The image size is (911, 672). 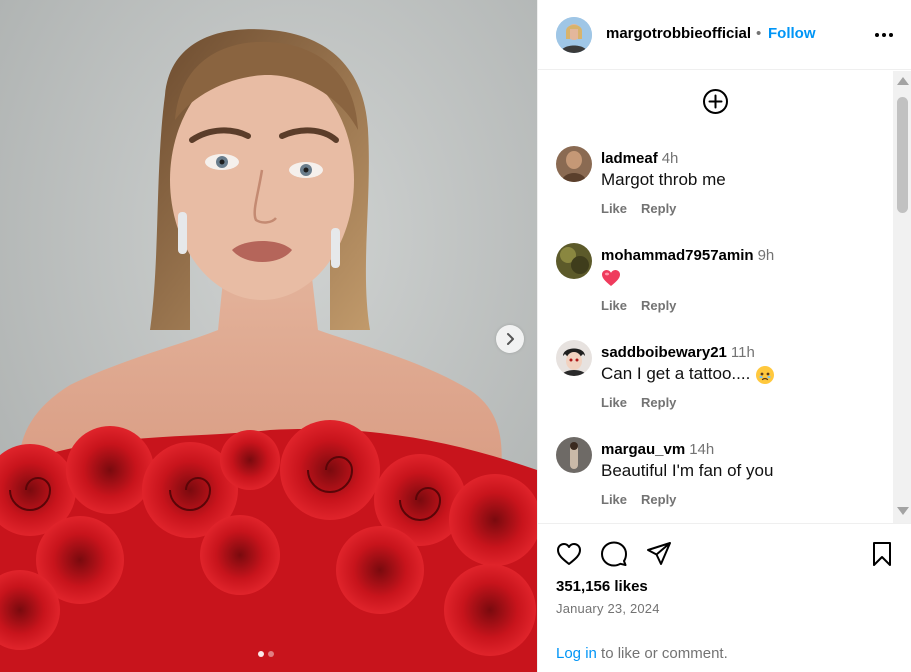 I want to click on scroll-down-arrow-icon, so click(x=903, y=511).